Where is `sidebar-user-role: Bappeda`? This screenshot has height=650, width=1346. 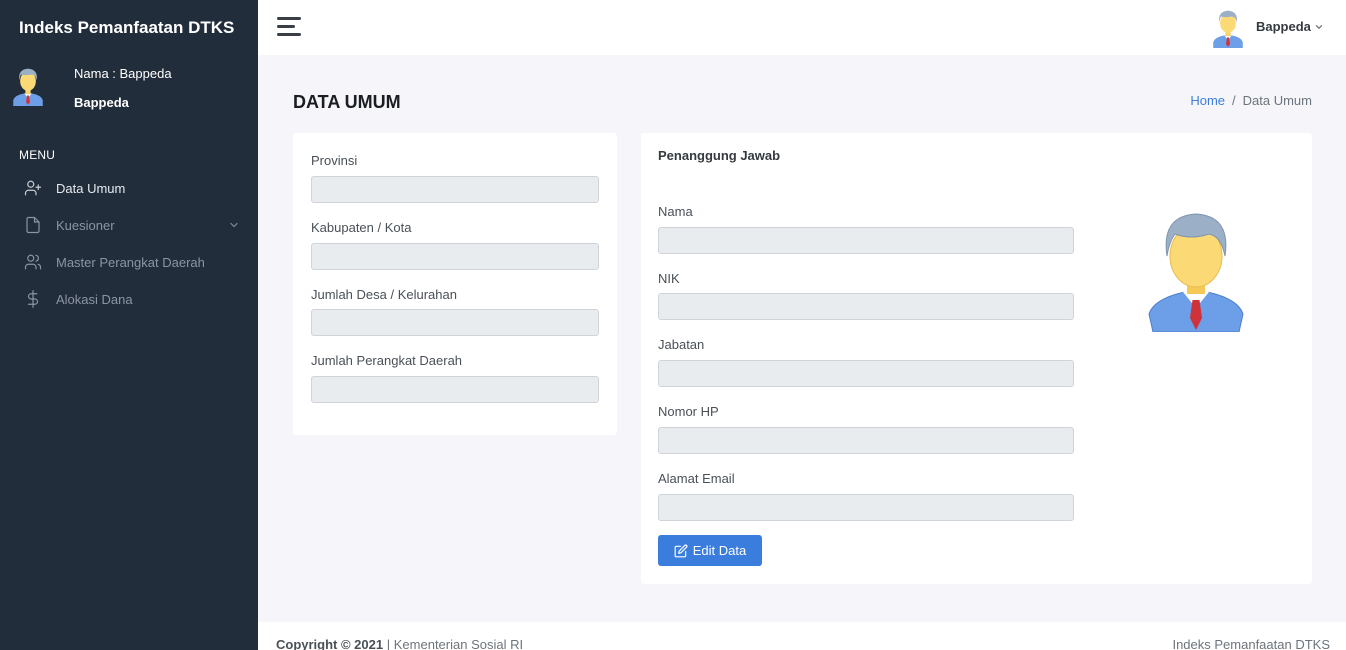 sidebar-user-role: Bappeda is located at coordinates (101, 102).